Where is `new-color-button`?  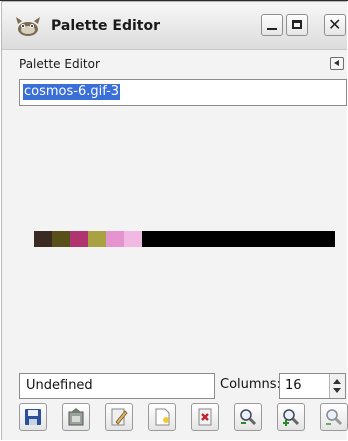 new-color-button is located at coordinates (162, 417).